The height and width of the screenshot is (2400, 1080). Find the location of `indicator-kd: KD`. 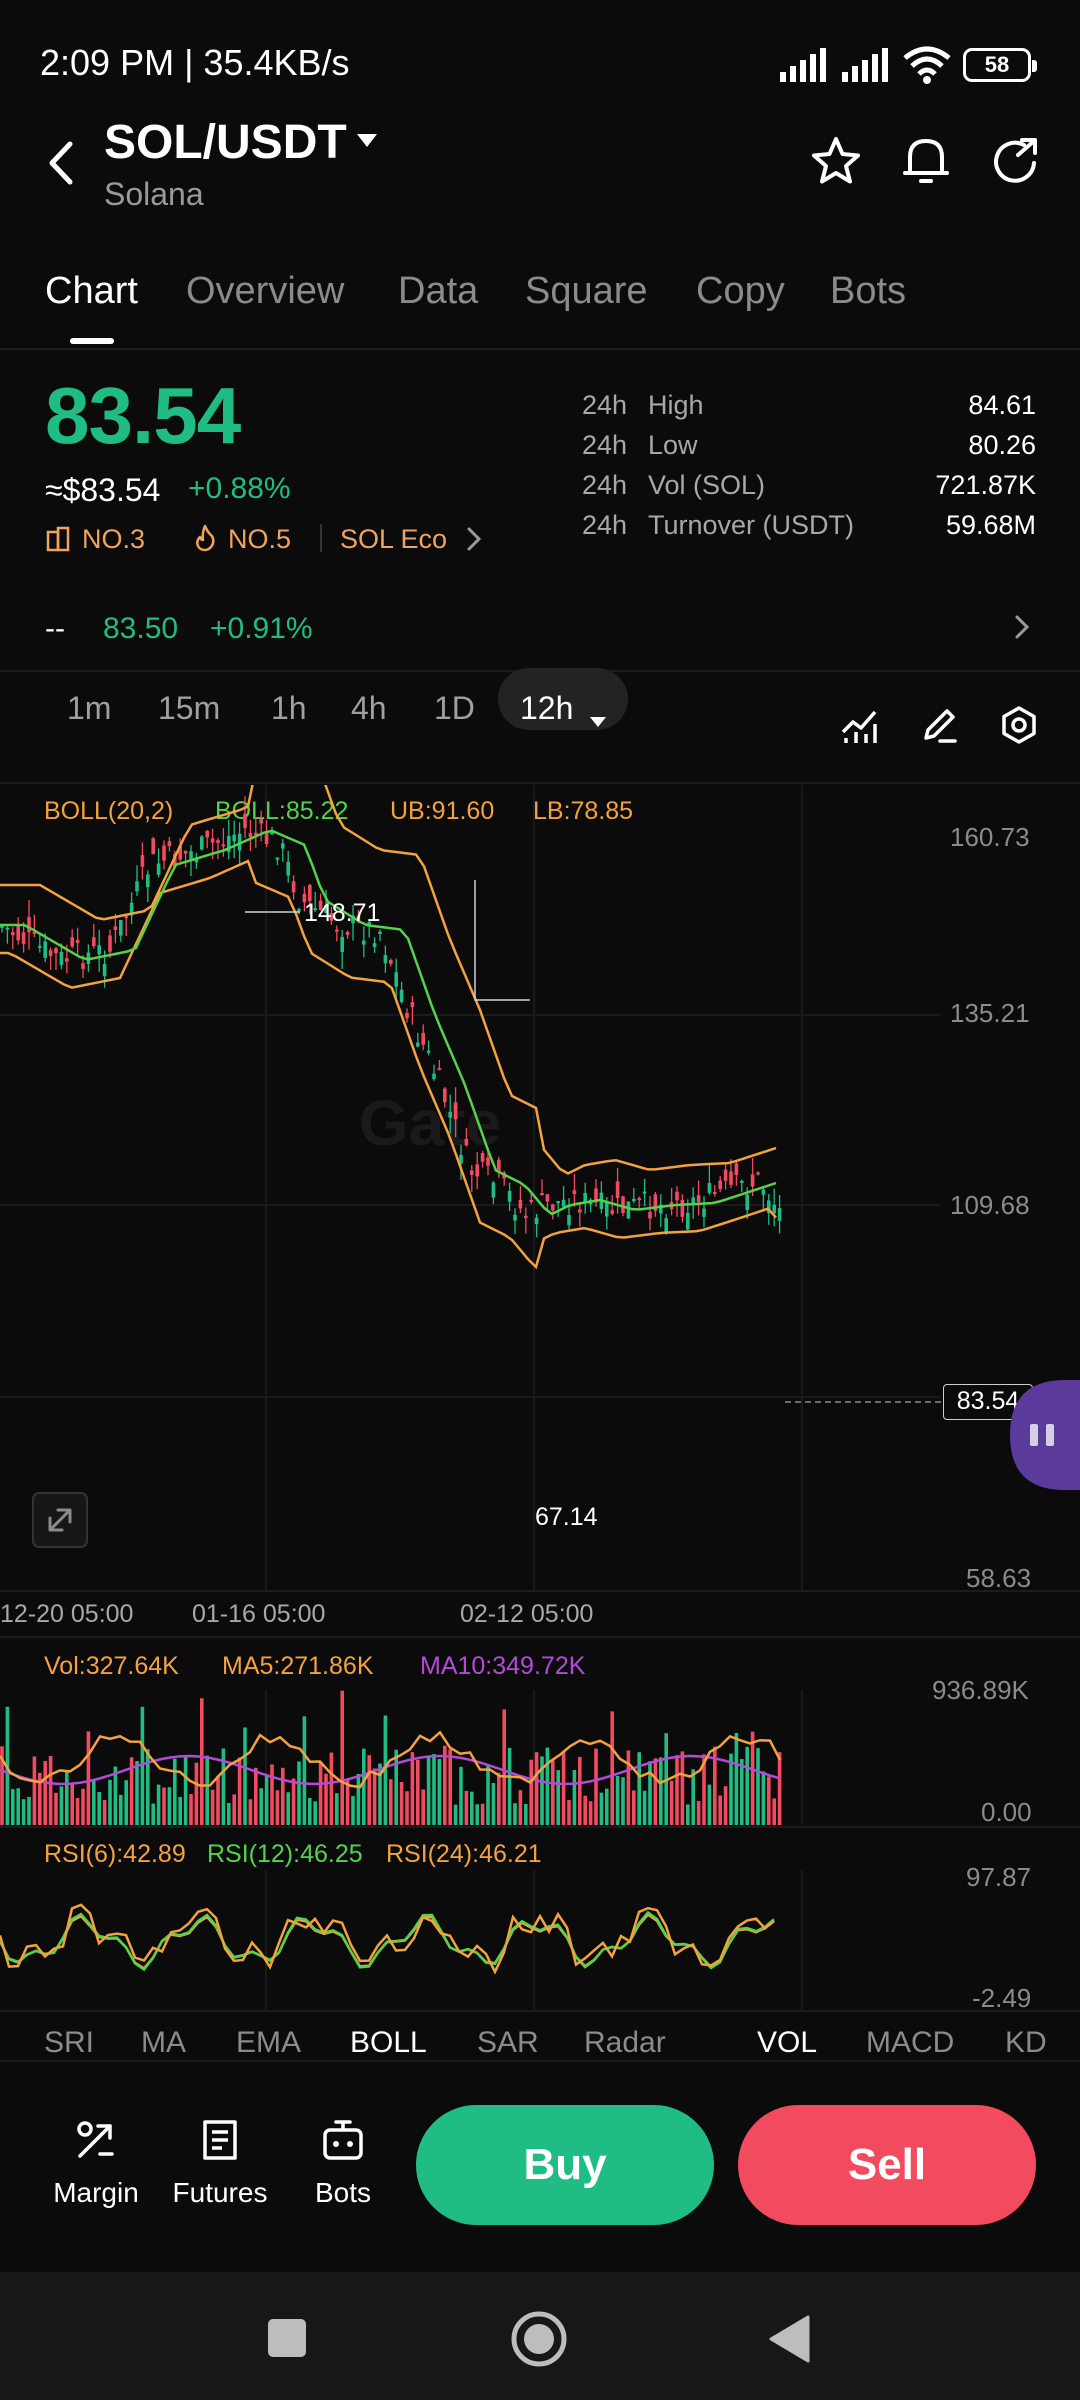

indicator-kd: KD is located at coordinates (1026, 2043).